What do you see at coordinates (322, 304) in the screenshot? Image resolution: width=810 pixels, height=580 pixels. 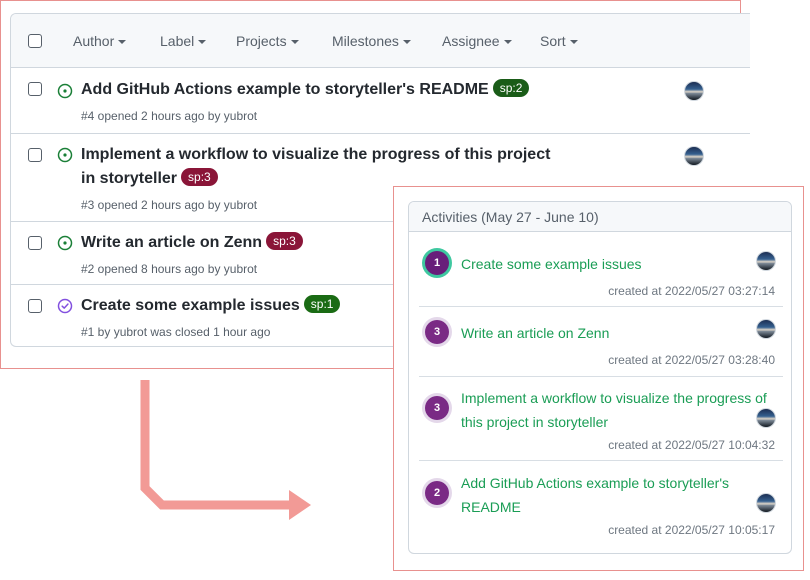 I see `issue-label: sp:1` at bounding box center [322, 304].